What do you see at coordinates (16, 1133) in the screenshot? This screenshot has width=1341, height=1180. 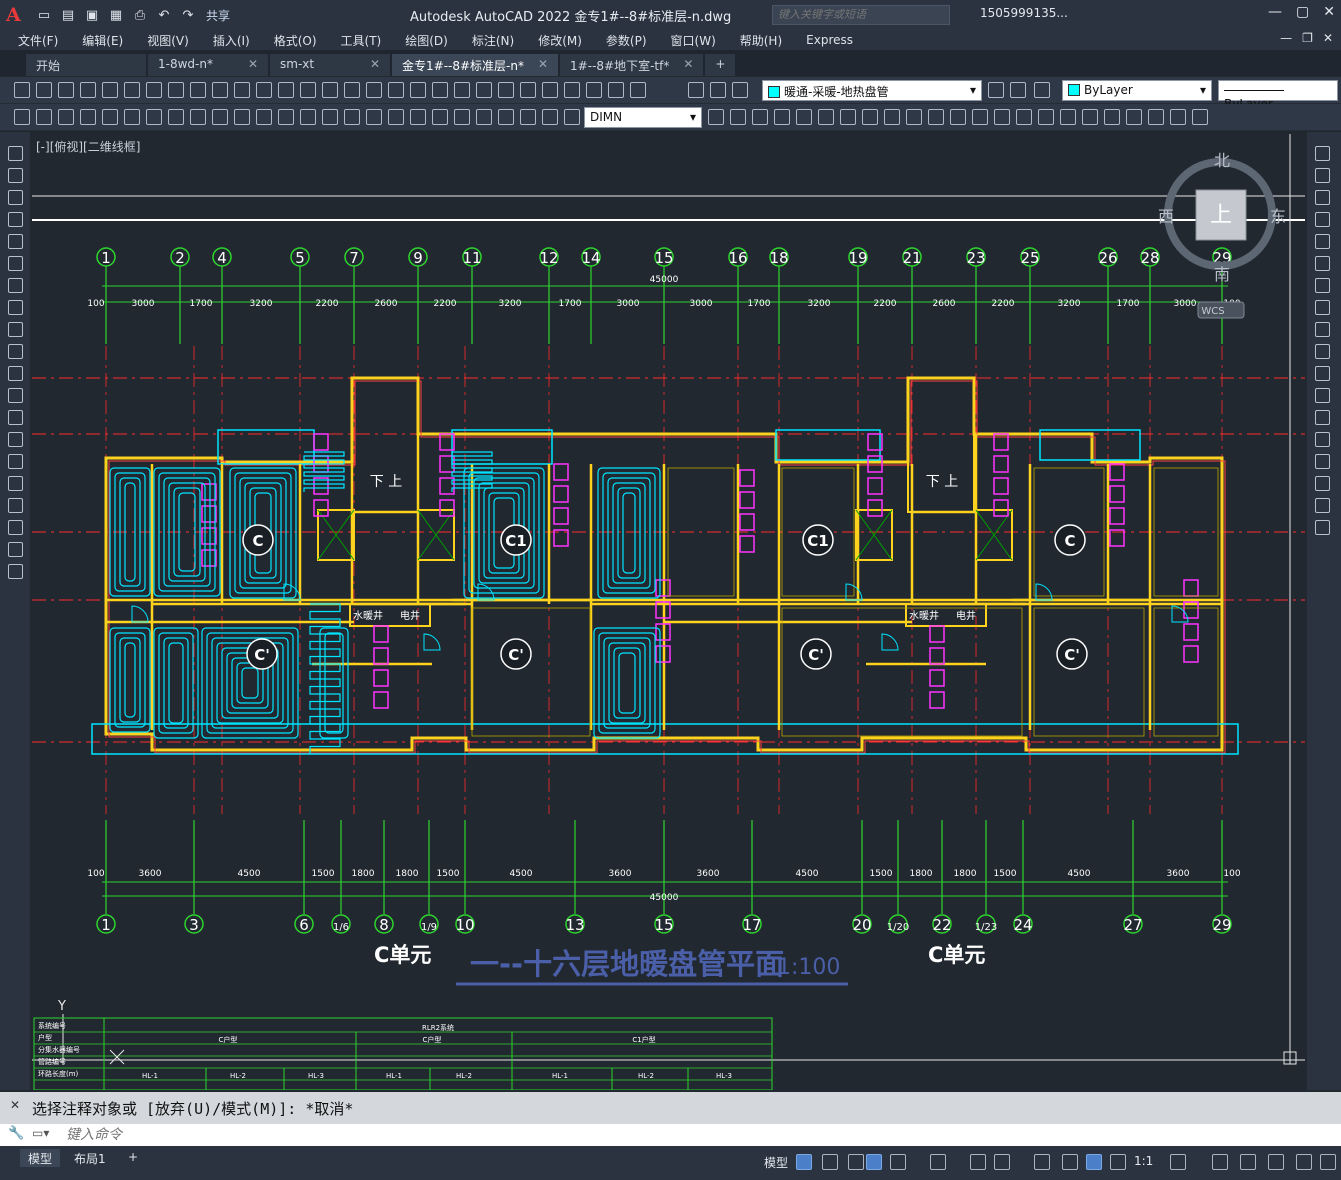 I see `wrench-icon: 🔧` at bounding box center [16, 1133].